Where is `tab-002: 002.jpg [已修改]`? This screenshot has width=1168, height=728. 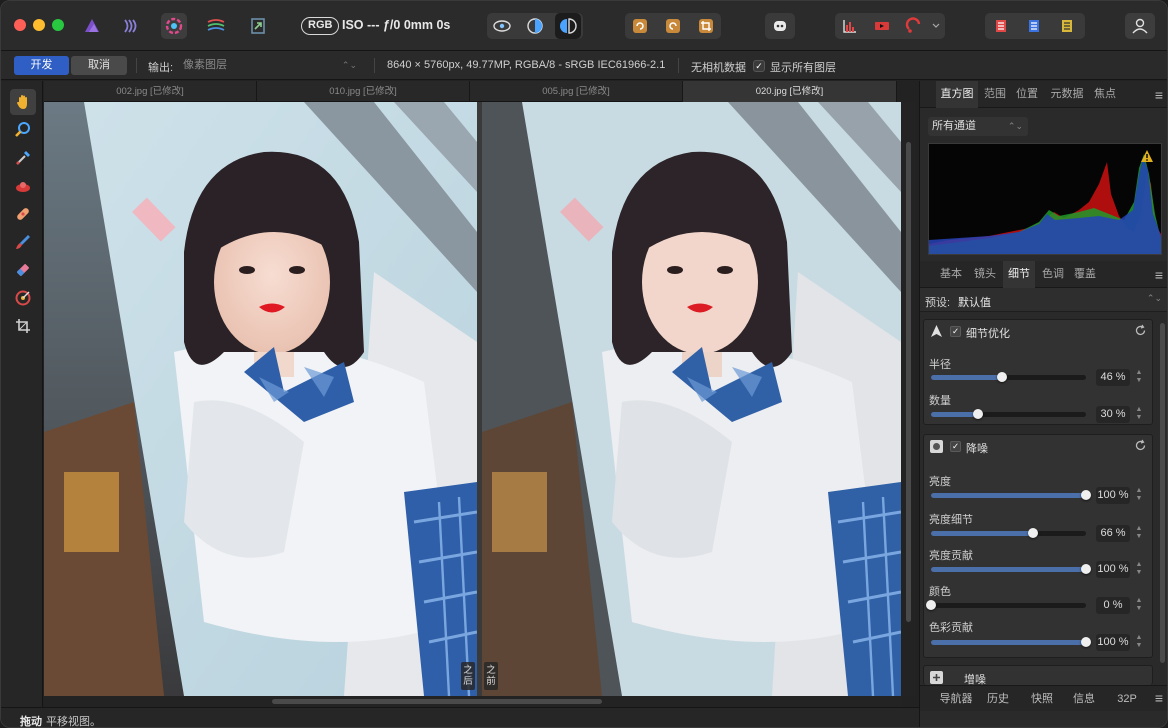
tab-002: 002.jpg [已修改] is located at coordinates (150, 91).